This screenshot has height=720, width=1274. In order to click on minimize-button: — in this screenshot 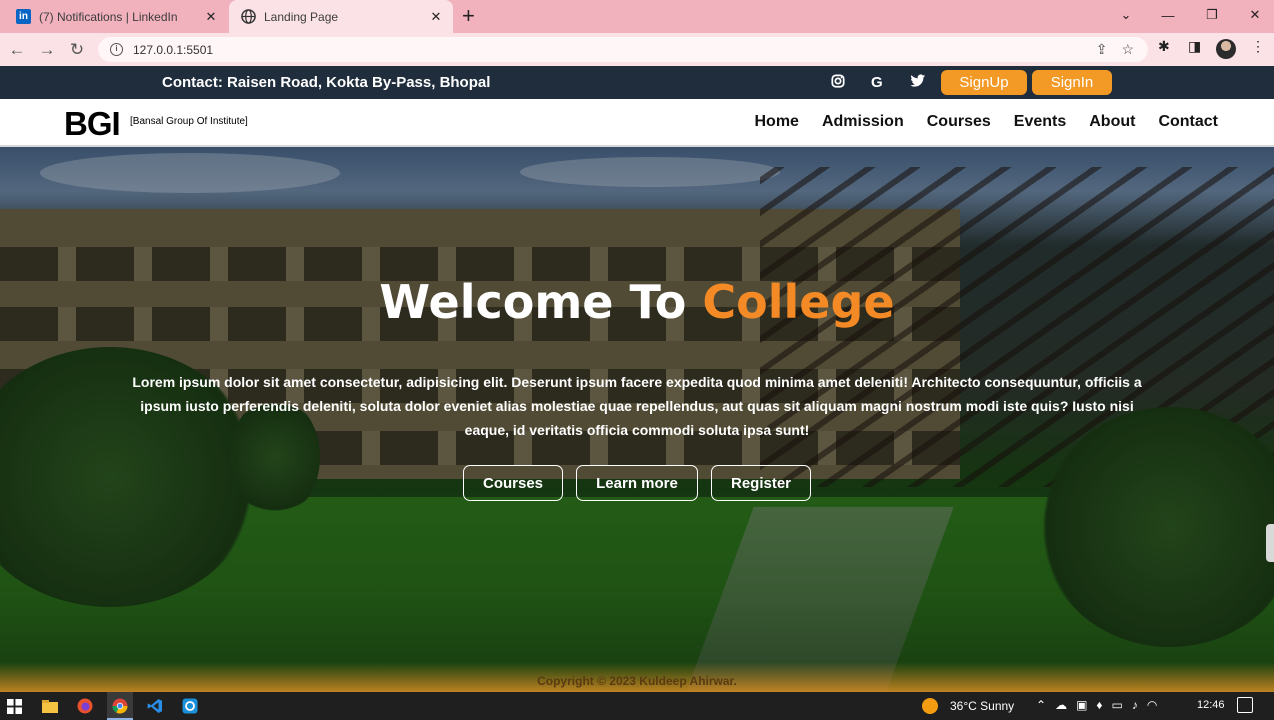, I will do `click(1168, 15)`.